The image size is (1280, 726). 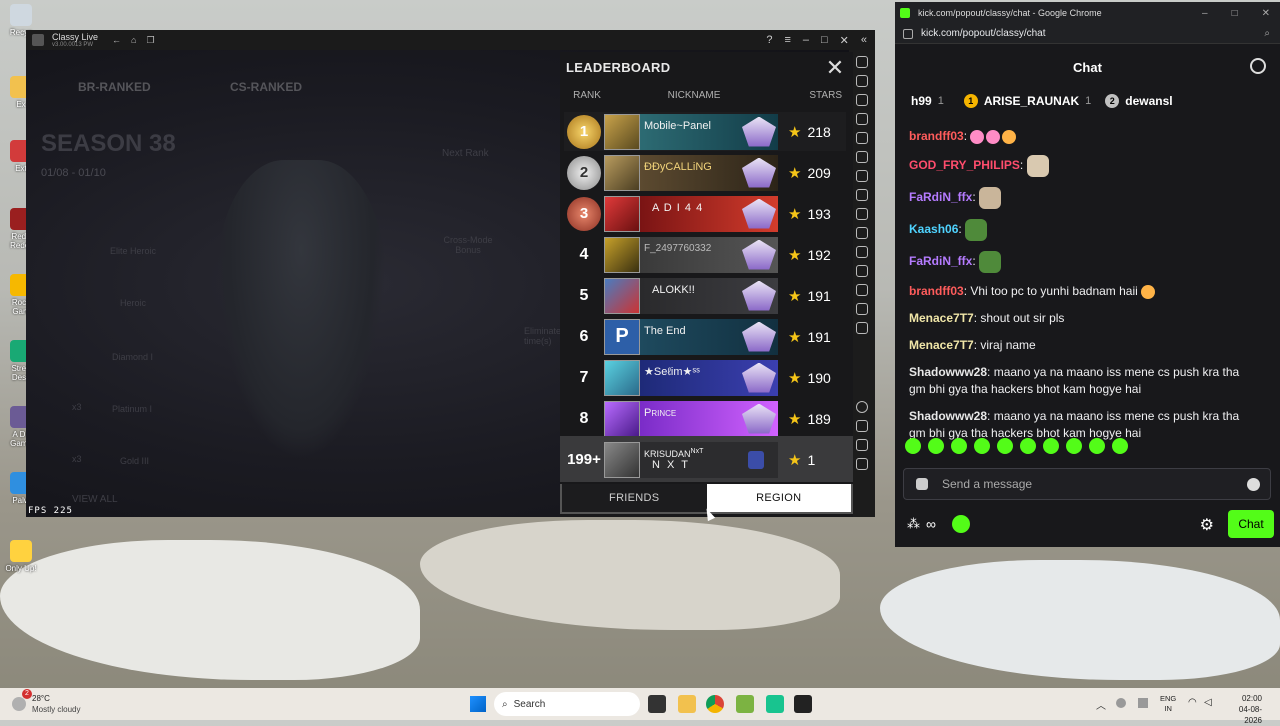 What do you see at coordinates (803, 704) in the screenshot?
I see `terminal-icon` at bounding box center [803, 704].